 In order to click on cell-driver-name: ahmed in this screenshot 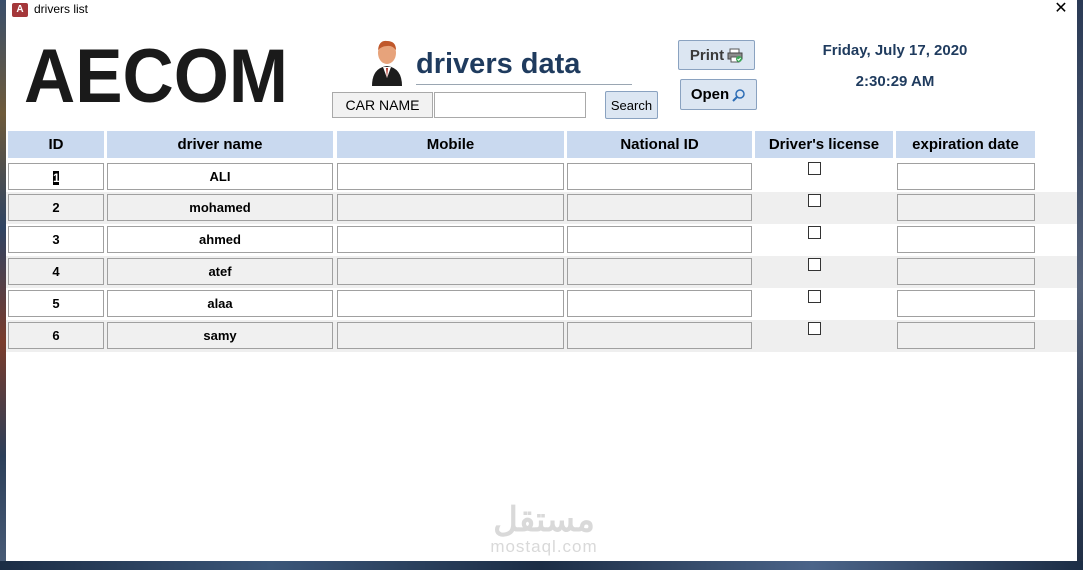, I will do `click(220, 239)`.